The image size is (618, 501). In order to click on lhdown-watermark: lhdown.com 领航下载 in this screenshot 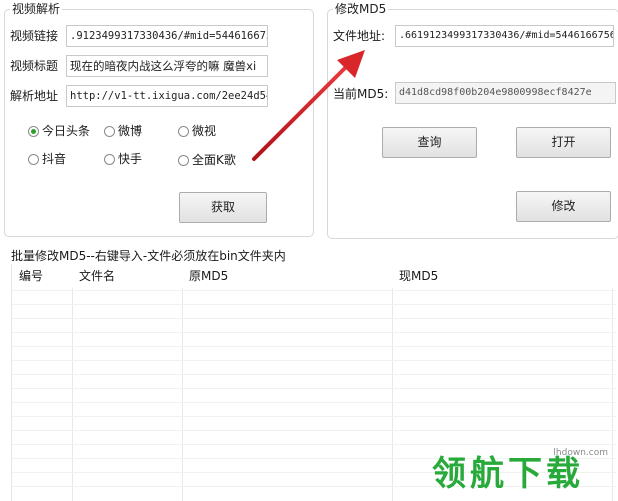, I will do `click(515, 470)`.